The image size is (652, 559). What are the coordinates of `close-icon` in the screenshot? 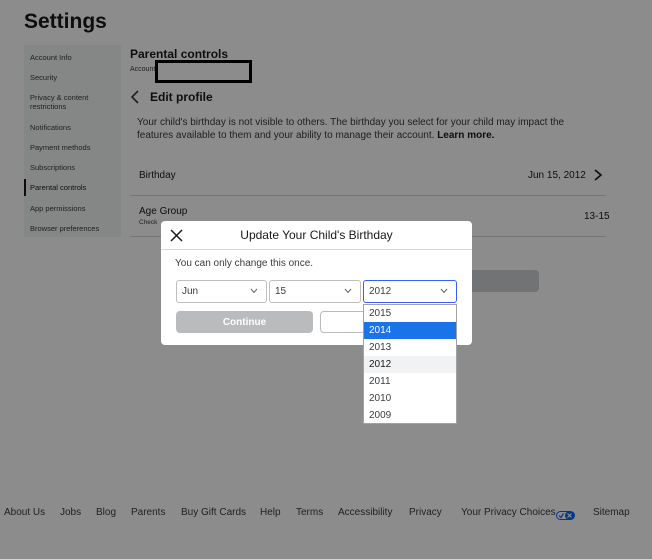 It's located at (176, 235).